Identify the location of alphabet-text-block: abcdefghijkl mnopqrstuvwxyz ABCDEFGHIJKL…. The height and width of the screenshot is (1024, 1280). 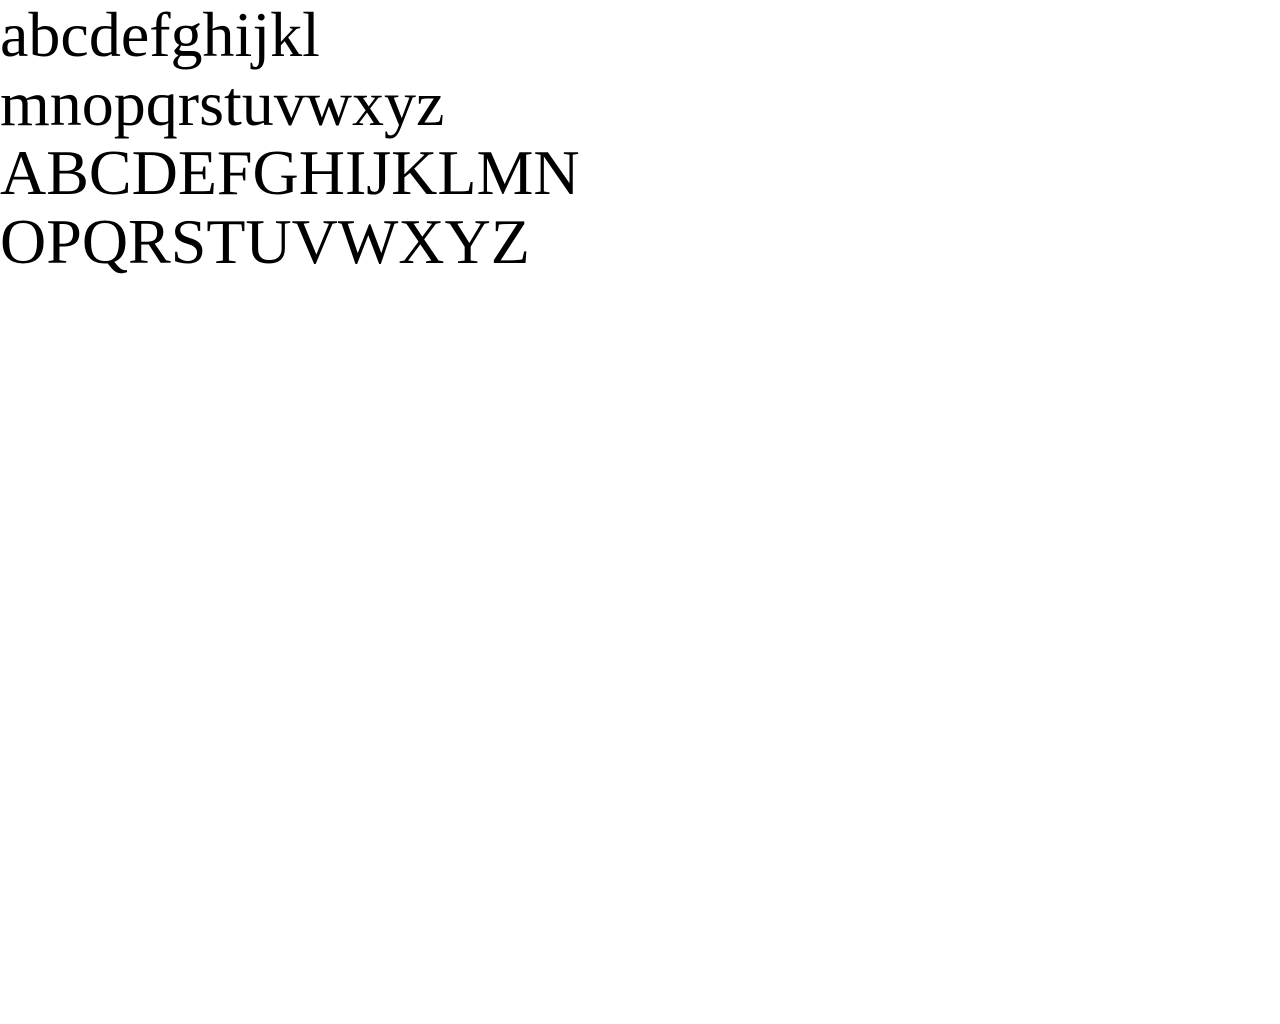
(290, 138).